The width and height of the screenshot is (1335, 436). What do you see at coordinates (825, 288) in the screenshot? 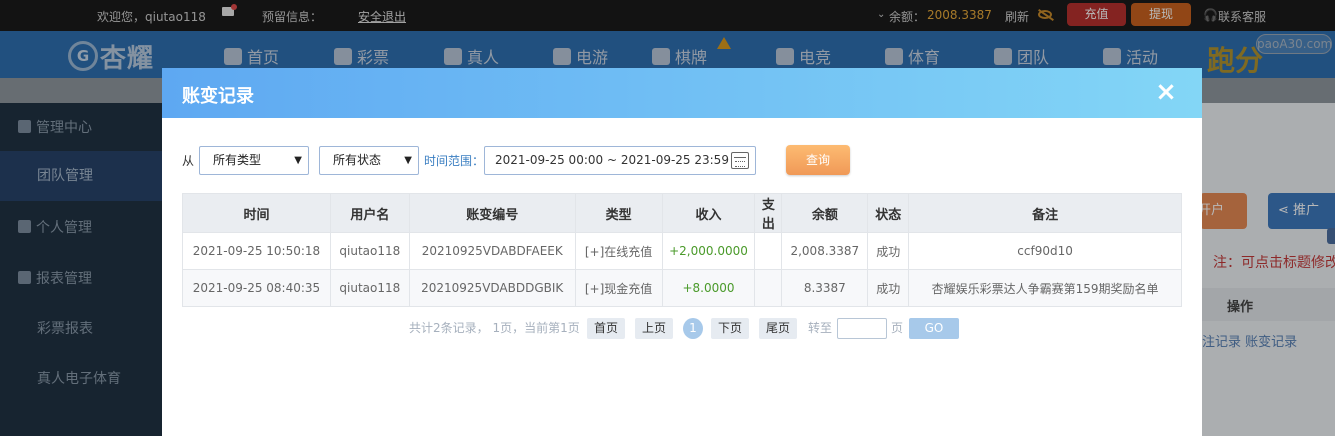
I see `cell-balance: 8.3387` at bounding box center [825, 288].